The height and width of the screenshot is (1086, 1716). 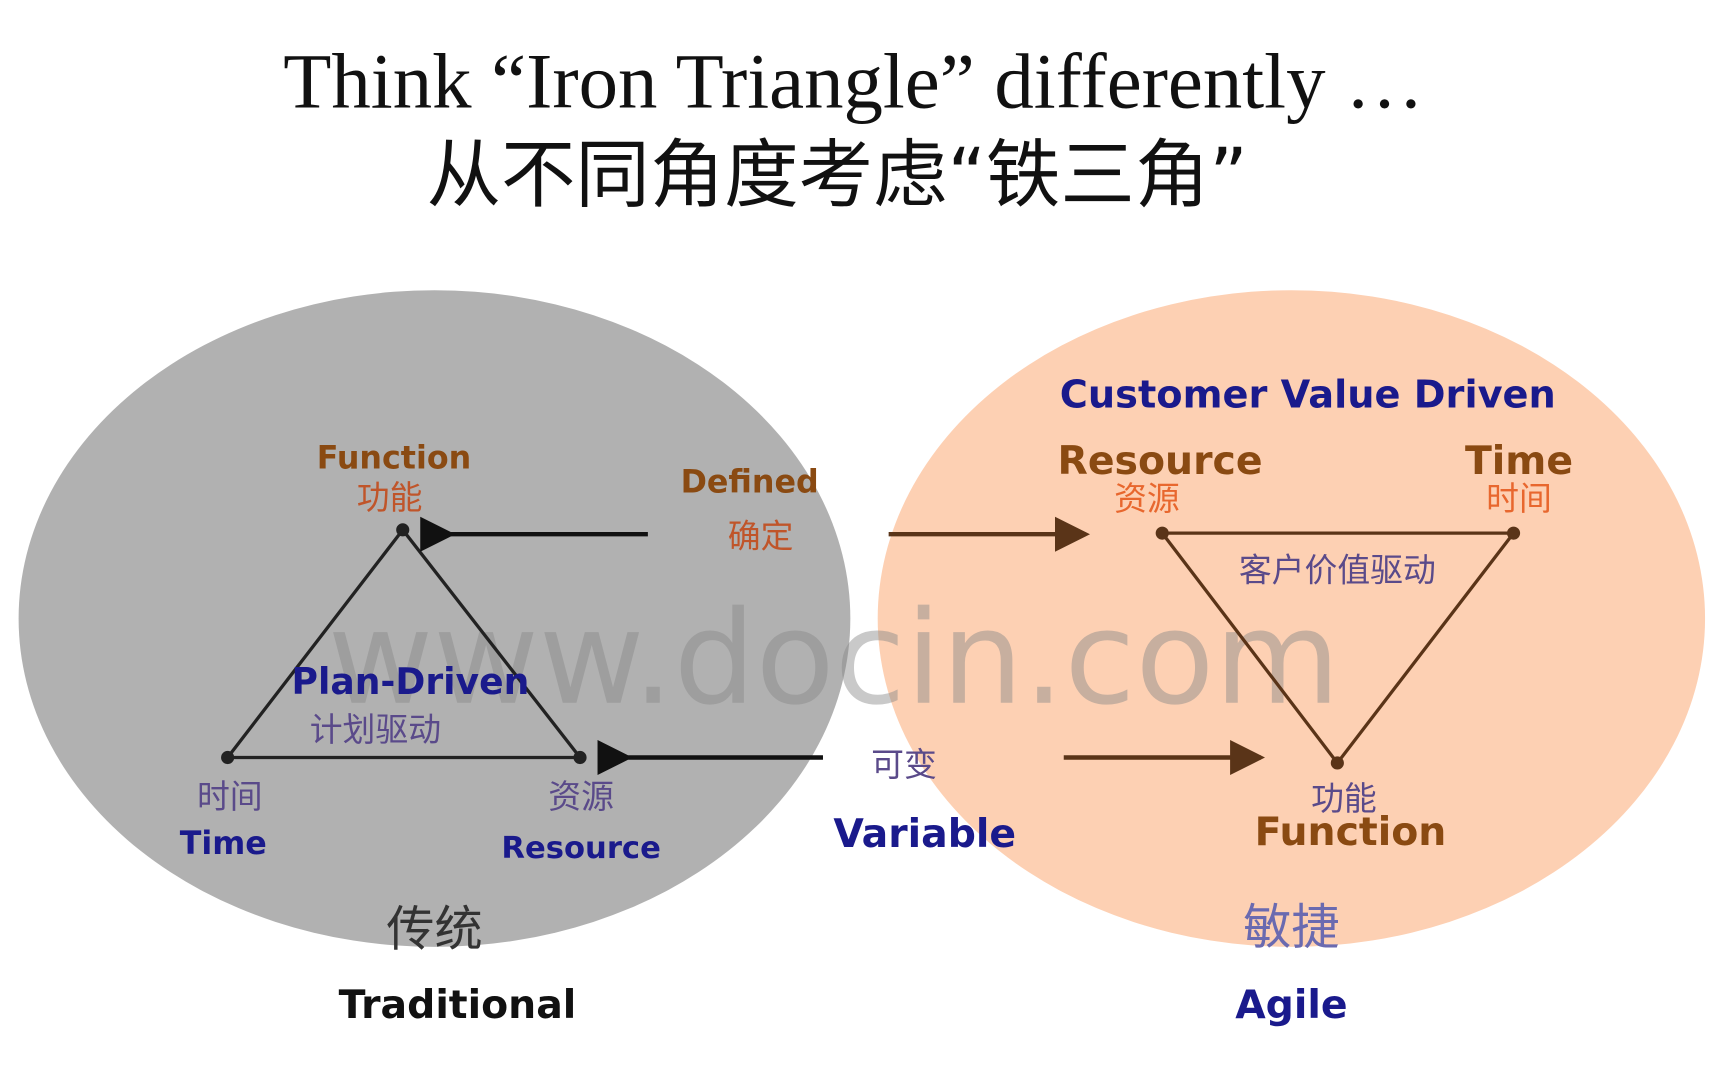 I want to click on trad-function-zh: 功能, so click(x=390, y=498).